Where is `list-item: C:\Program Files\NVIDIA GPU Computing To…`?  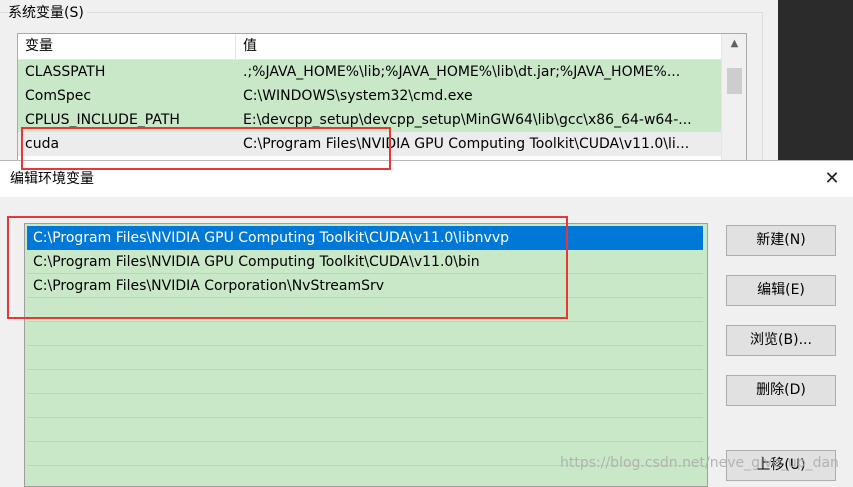 list-item: C:\Program Files\NVIDIA GPU Computing To… is located at coordinates (365, 262).